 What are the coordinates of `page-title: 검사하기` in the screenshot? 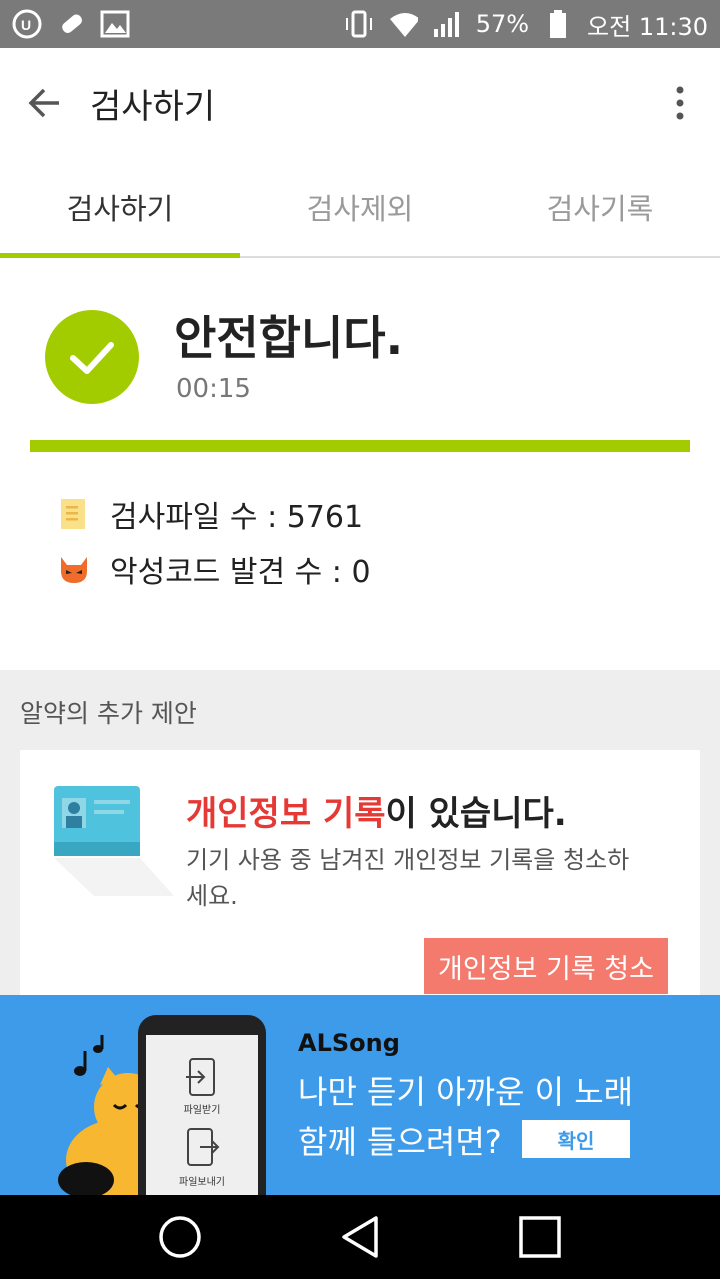 It's located at (153, 106).